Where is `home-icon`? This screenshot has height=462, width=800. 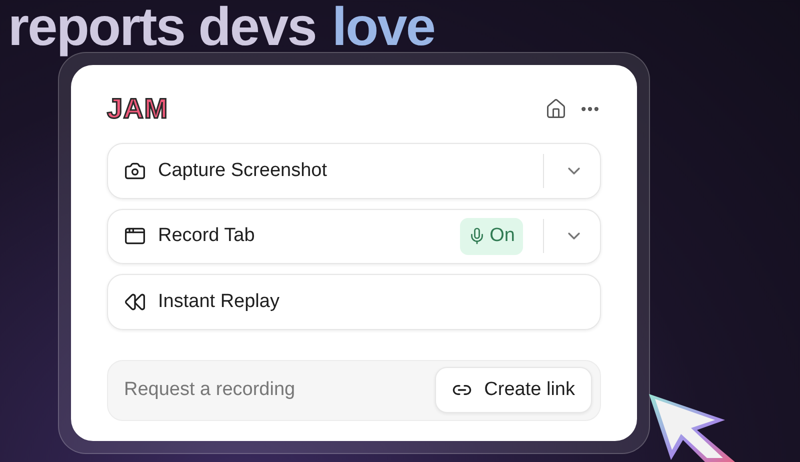
home-icon is located at coordinates (556, 109).